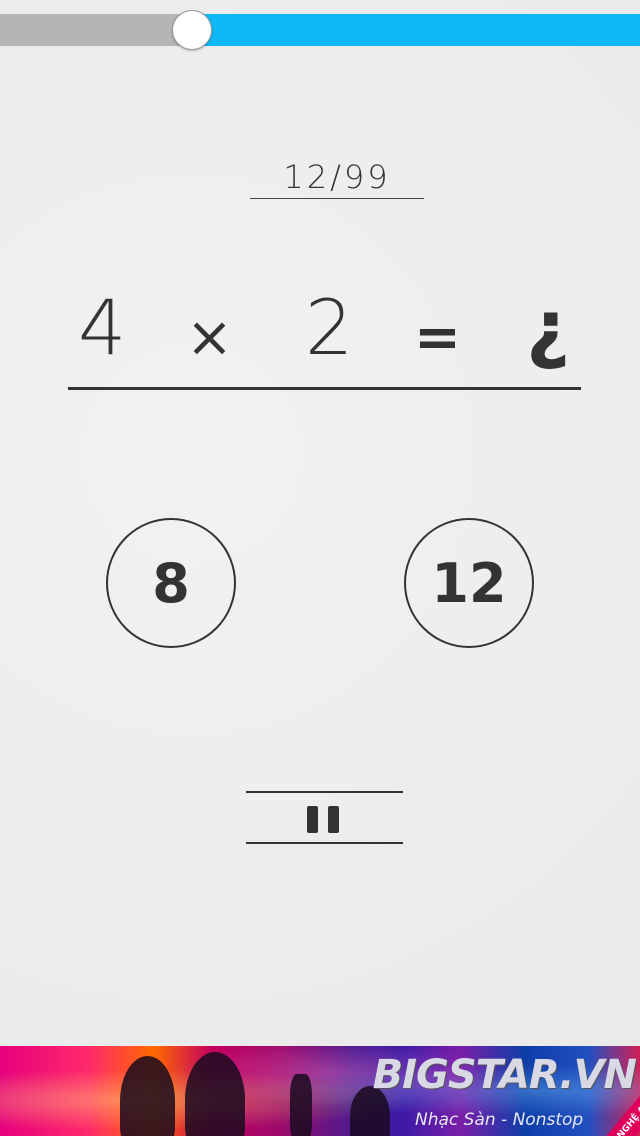 The image size is (640, 1136). Describe the element at coordinates (548, 327) in the screenshot. I see `unknown-result: ¿` at that location.